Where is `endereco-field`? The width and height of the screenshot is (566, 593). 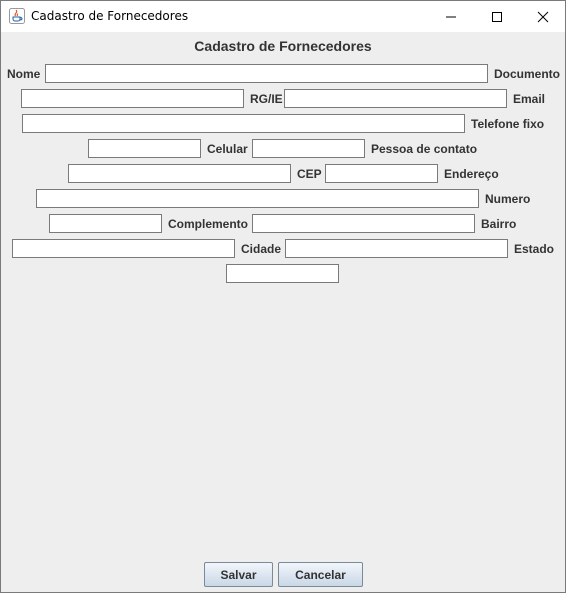 endereco-field is located at coordinates (257, 198).